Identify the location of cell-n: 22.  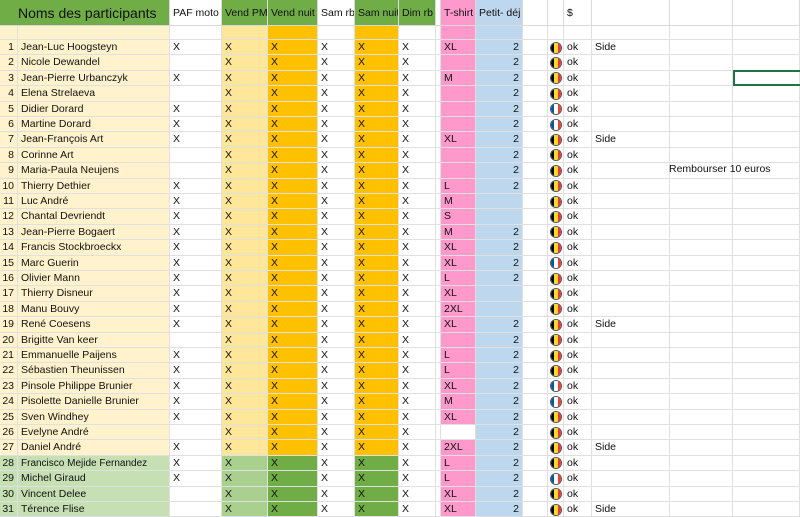
(9, 371).